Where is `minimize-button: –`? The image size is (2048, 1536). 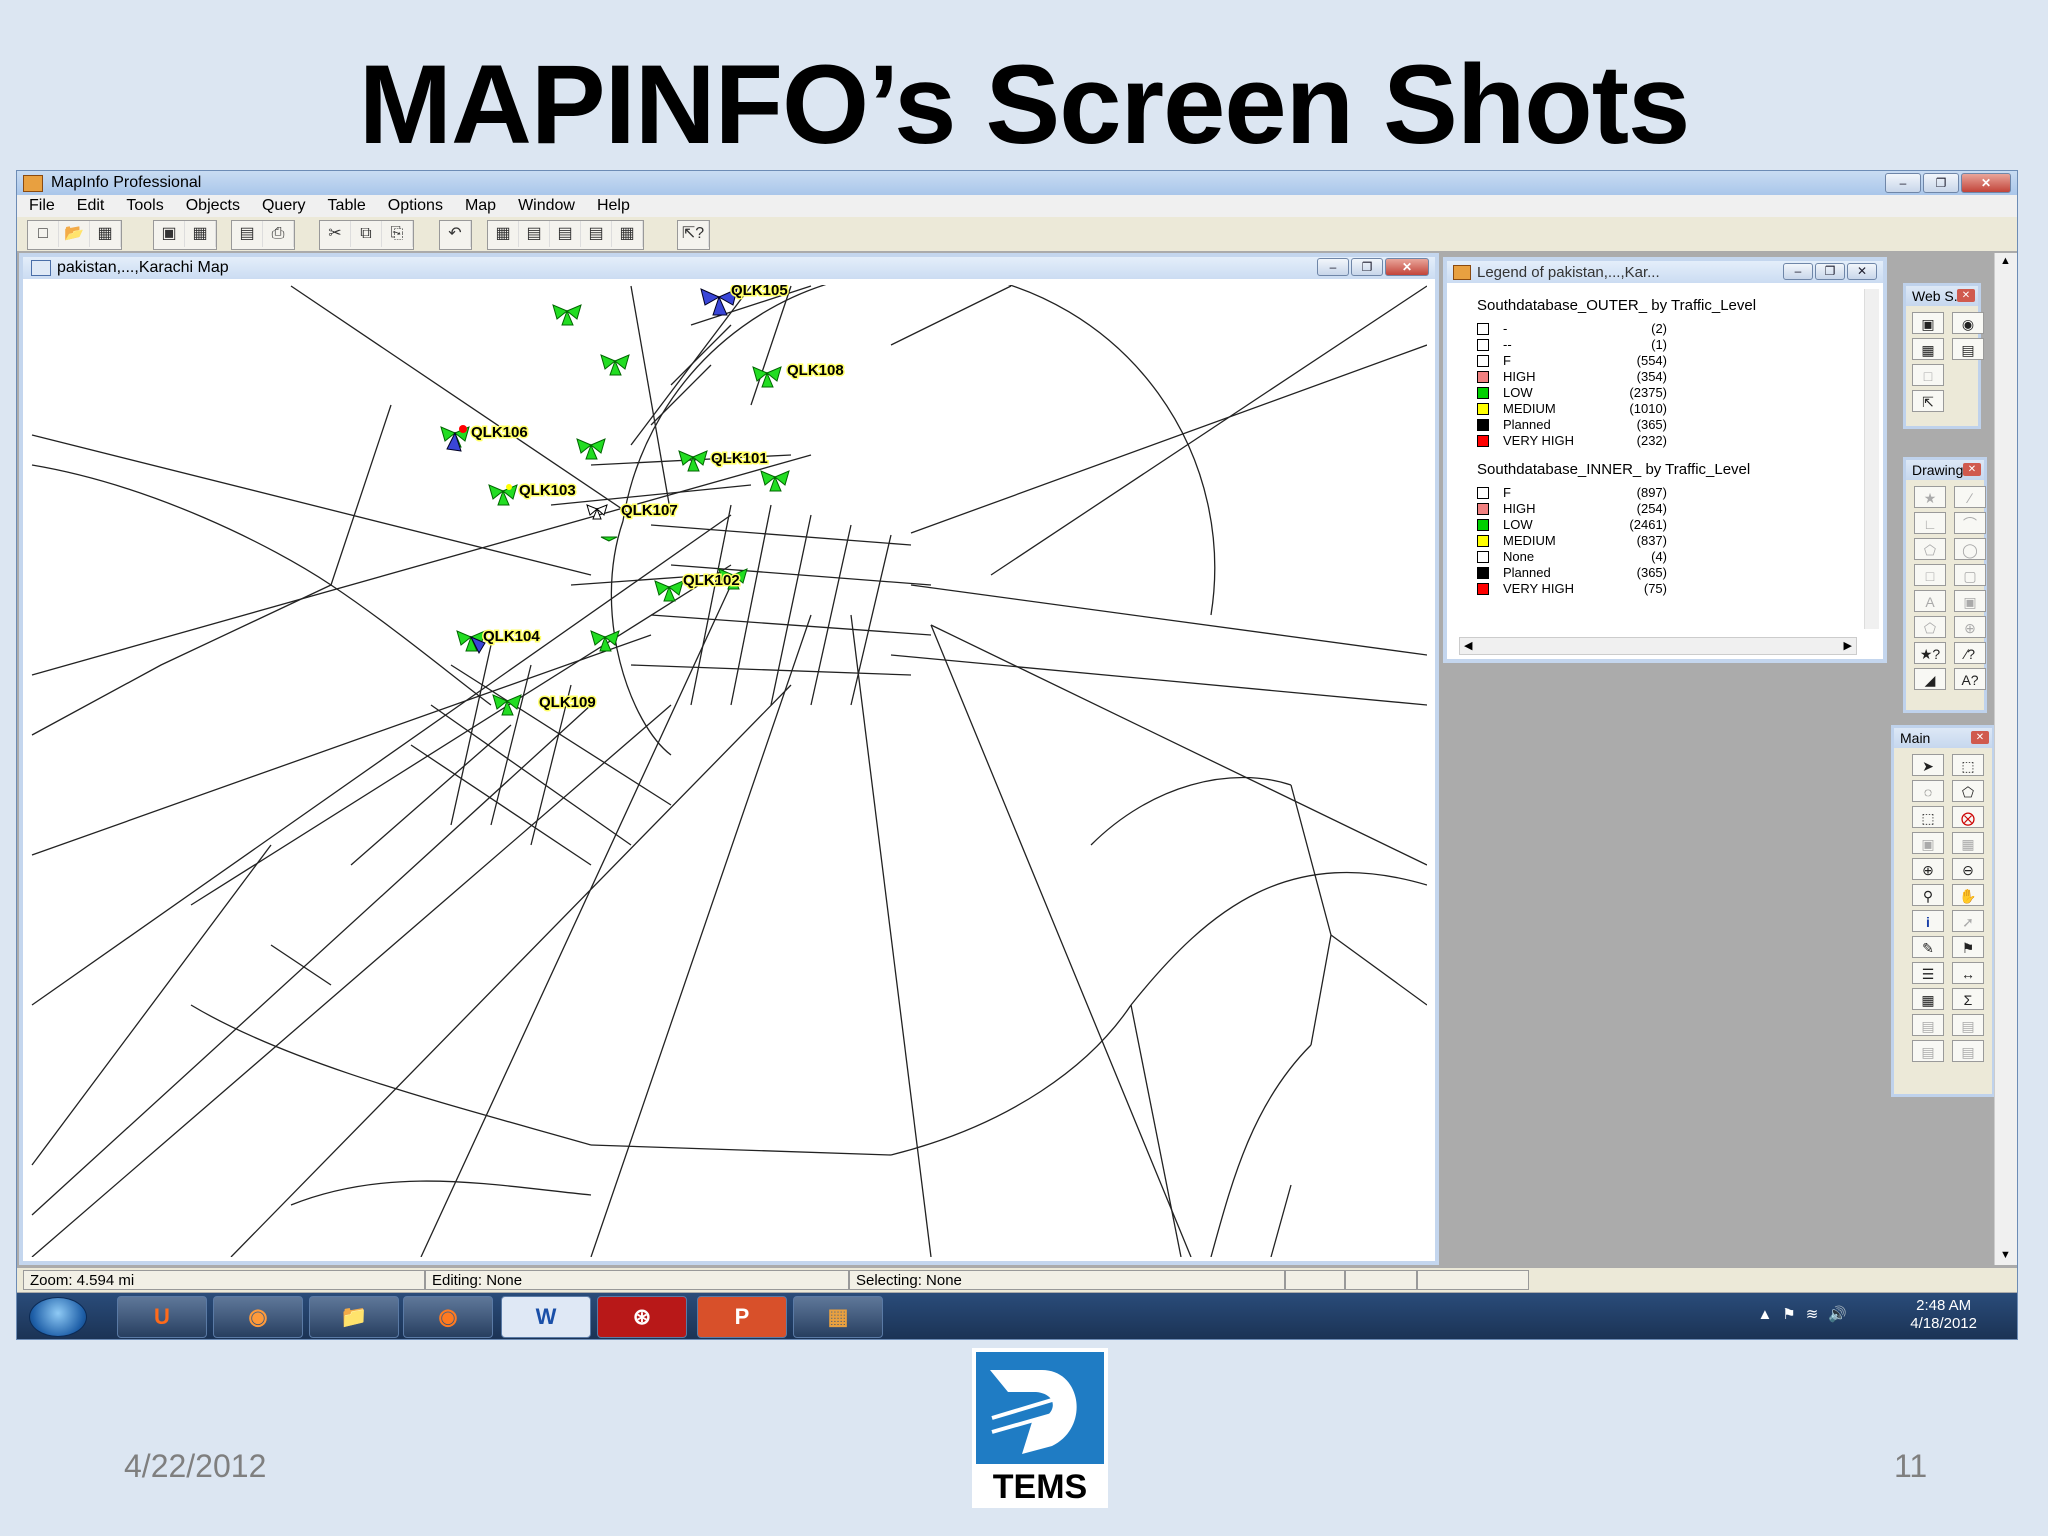
minimize-button: – is located at coordinates (1903, 183).